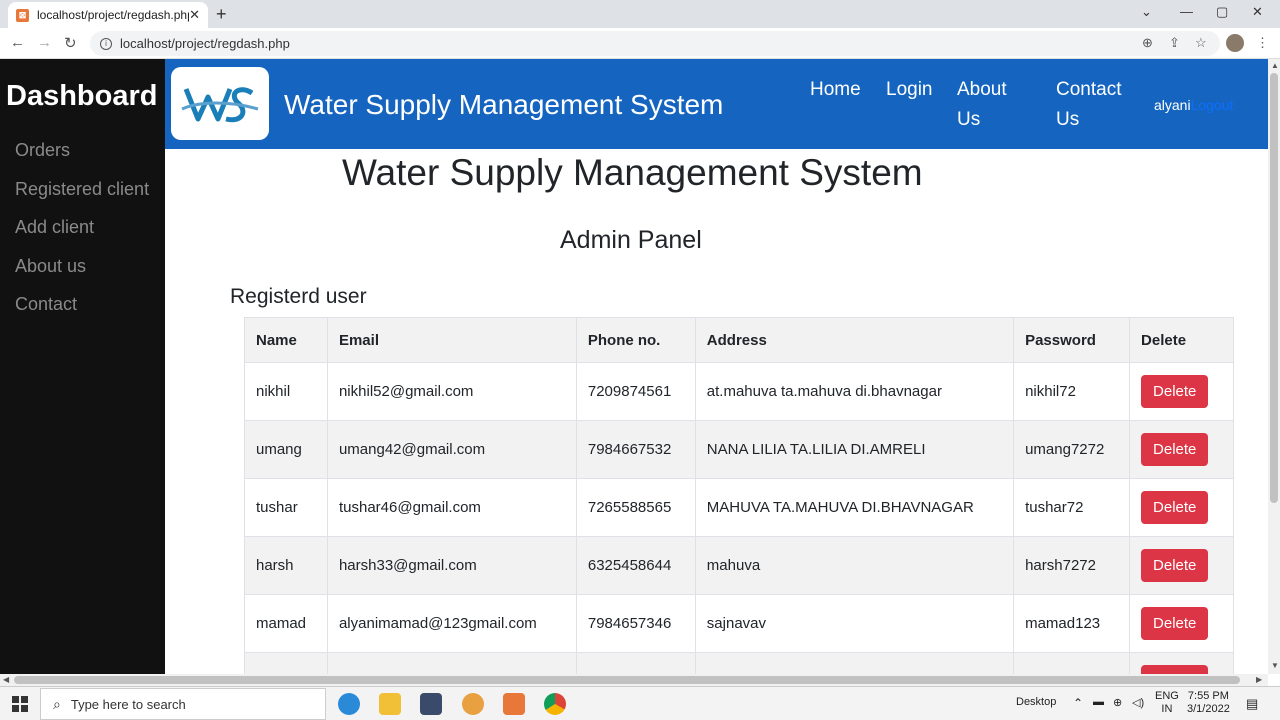  I want to click on close-tab-icon: ✕, so click(194, 15).